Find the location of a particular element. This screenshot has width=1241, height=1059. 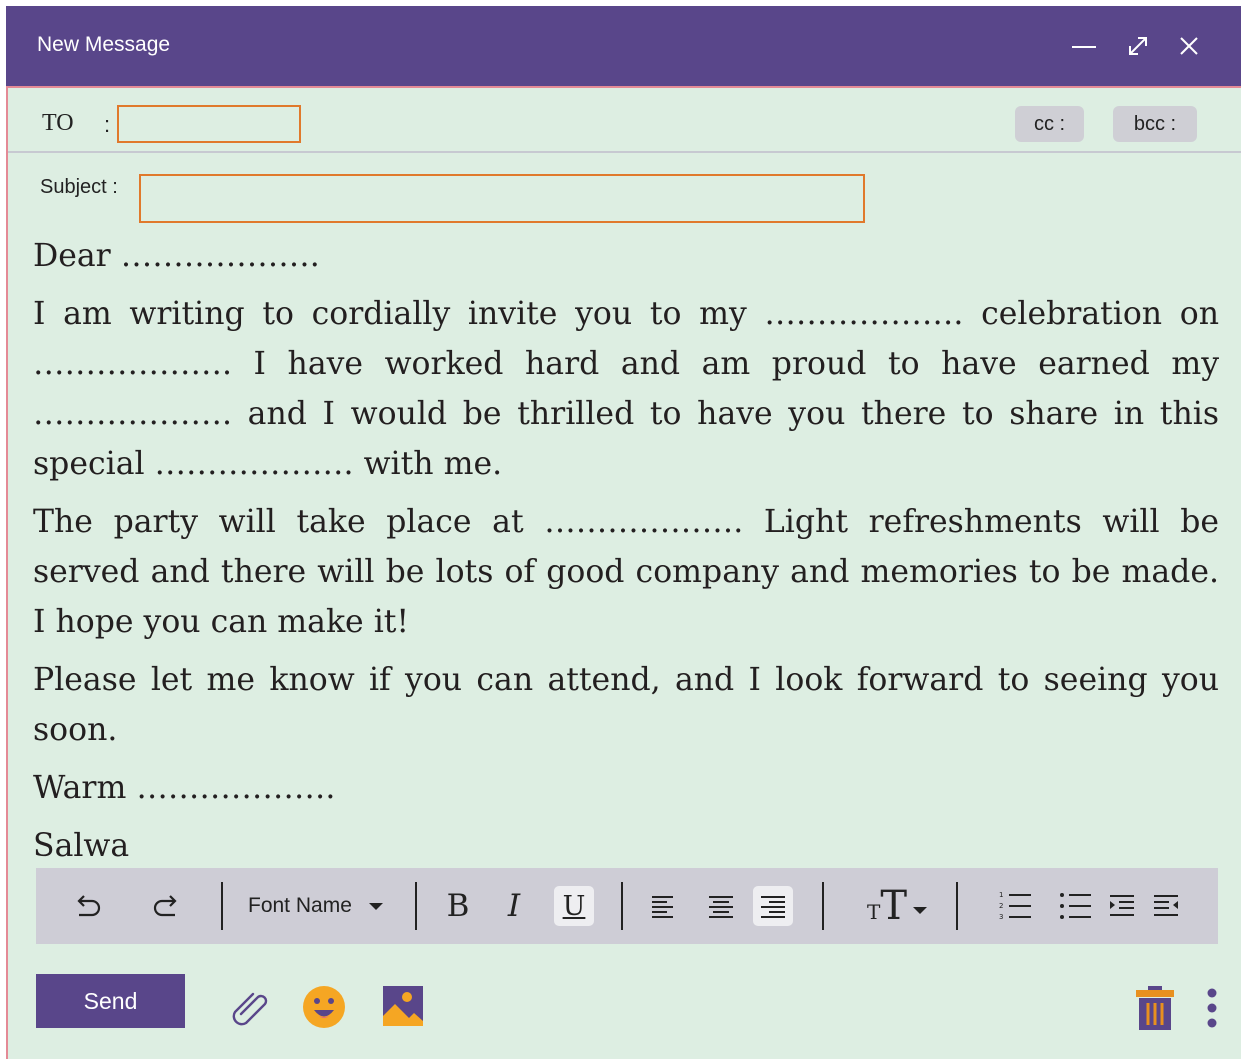

subject-field is located at coordinates (502, 198).